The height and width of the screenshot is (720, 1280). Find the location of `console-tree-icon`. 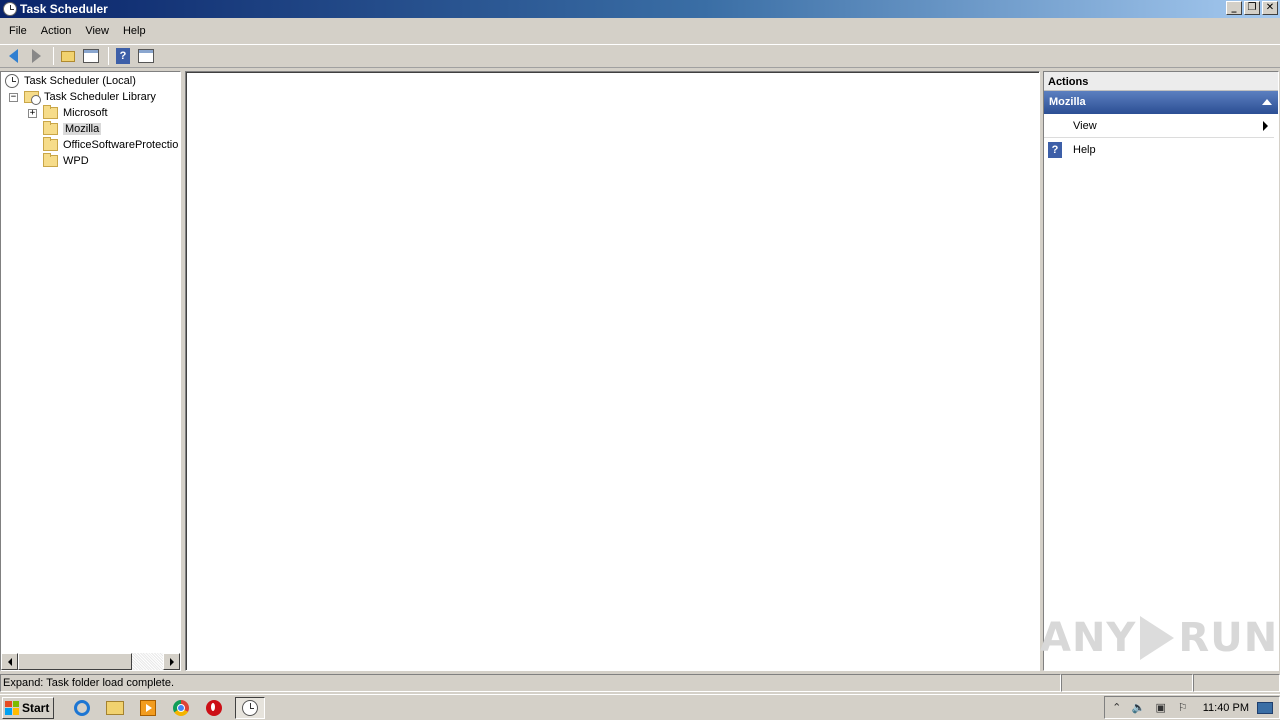

console-tree-icon is located at coordinates (91, 56).